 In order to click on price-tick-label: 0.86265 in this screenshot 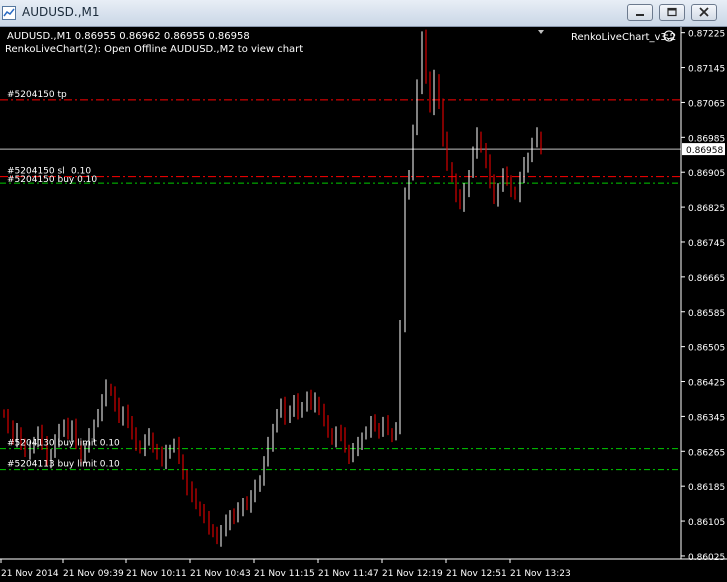, I will do `click(706, 453)`.